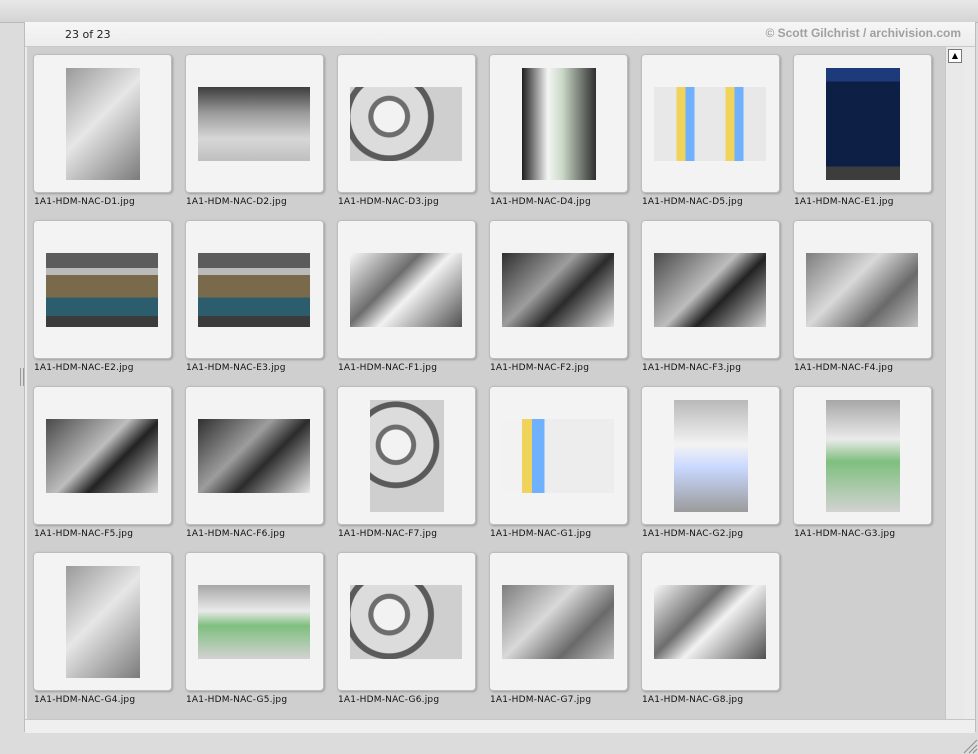 This screenshot has height=754, width=978. Describe the element at coordinates (84, 202) in the screenshot. I see `thumbnail-label: 1A1-HDM-NAC-D1.jpg` at that location.